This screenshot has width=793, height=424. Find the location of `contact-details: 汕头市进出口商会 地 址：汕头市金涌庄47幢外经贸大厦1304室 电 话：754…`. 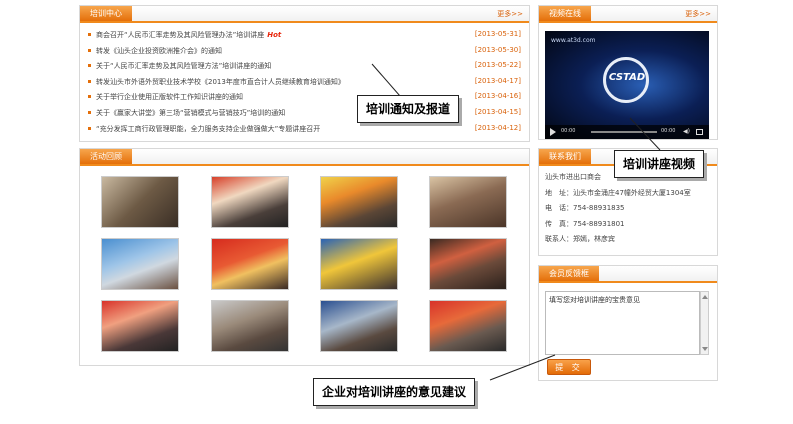

contact-details: 汕头市进出口商会 地 址：汕头市金涌庄47幢外经贸大厦1304室 电 话：754… is located at coordinates (628, 209).